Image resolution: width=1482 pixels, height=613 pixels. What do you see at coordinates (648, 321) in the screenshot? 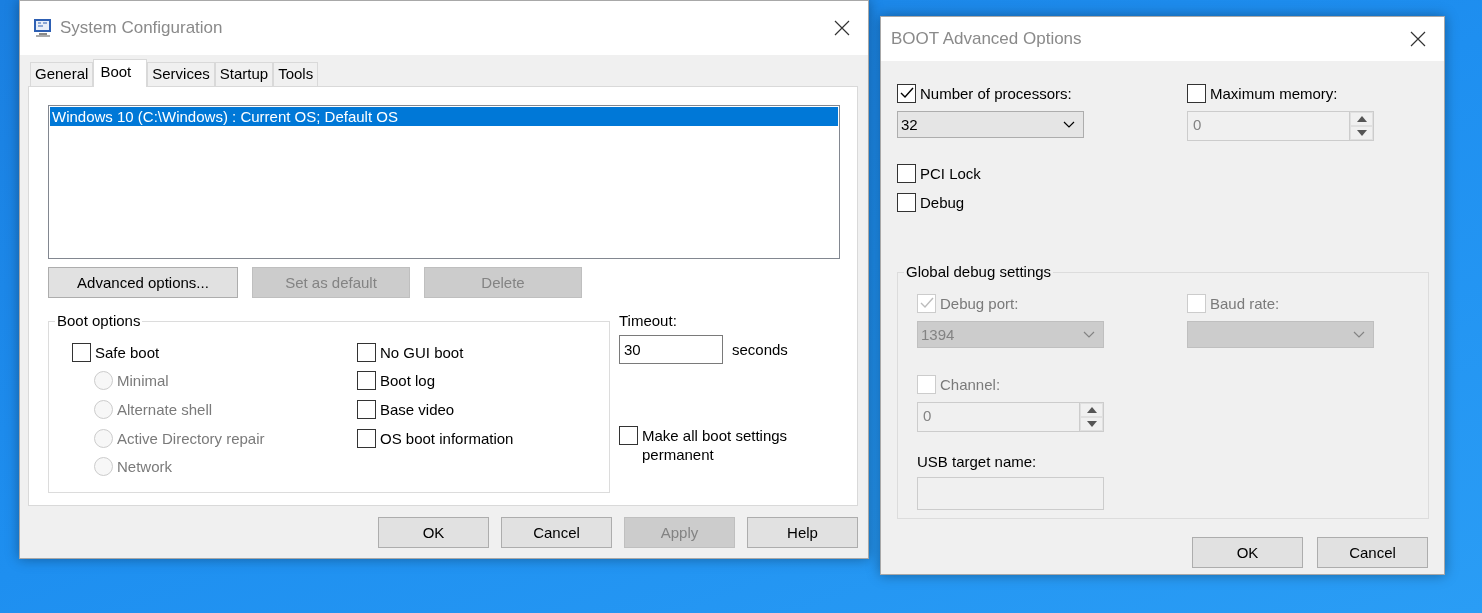
I see `timeout-label: Timeout:` at bounding box center [648, 321].